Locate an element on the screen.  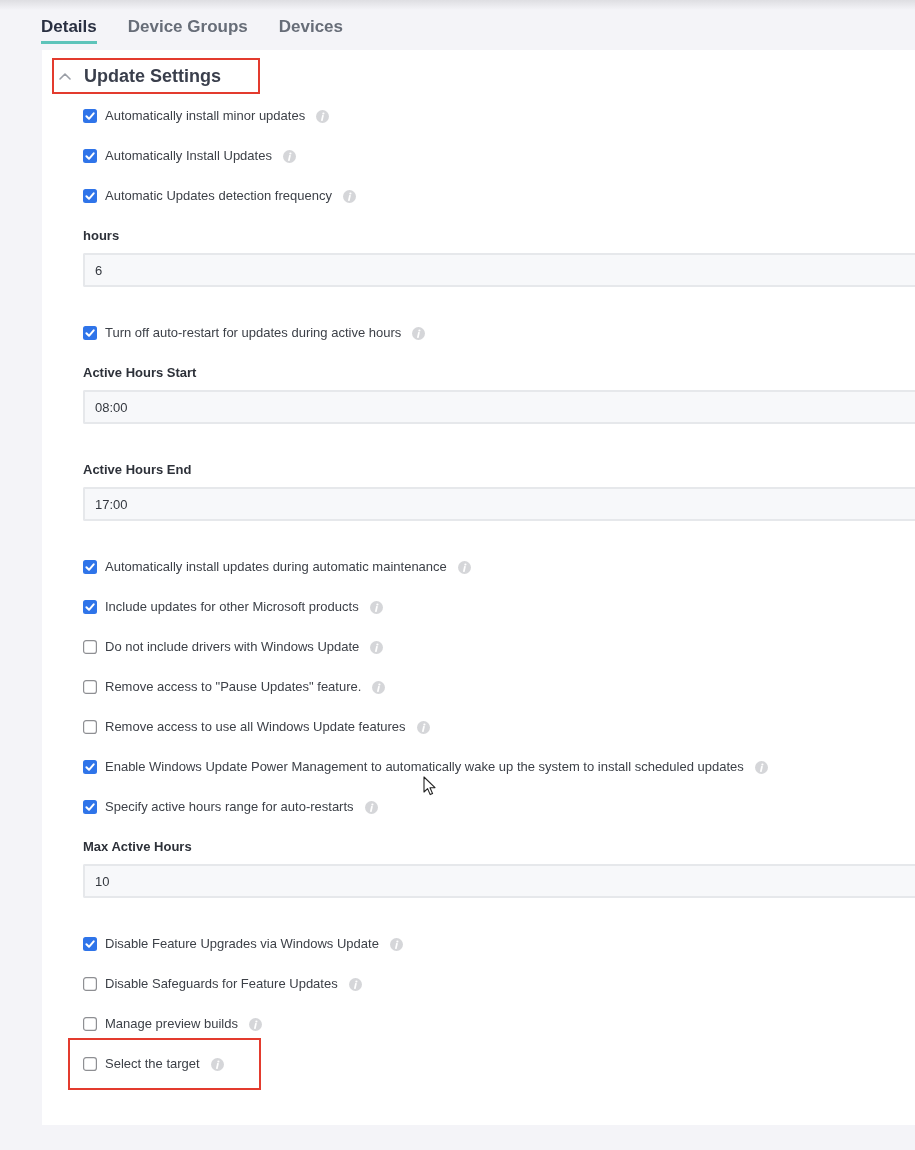
checkbox-label: Include updates for other Microsoft products is located at coordinates (232, 607).